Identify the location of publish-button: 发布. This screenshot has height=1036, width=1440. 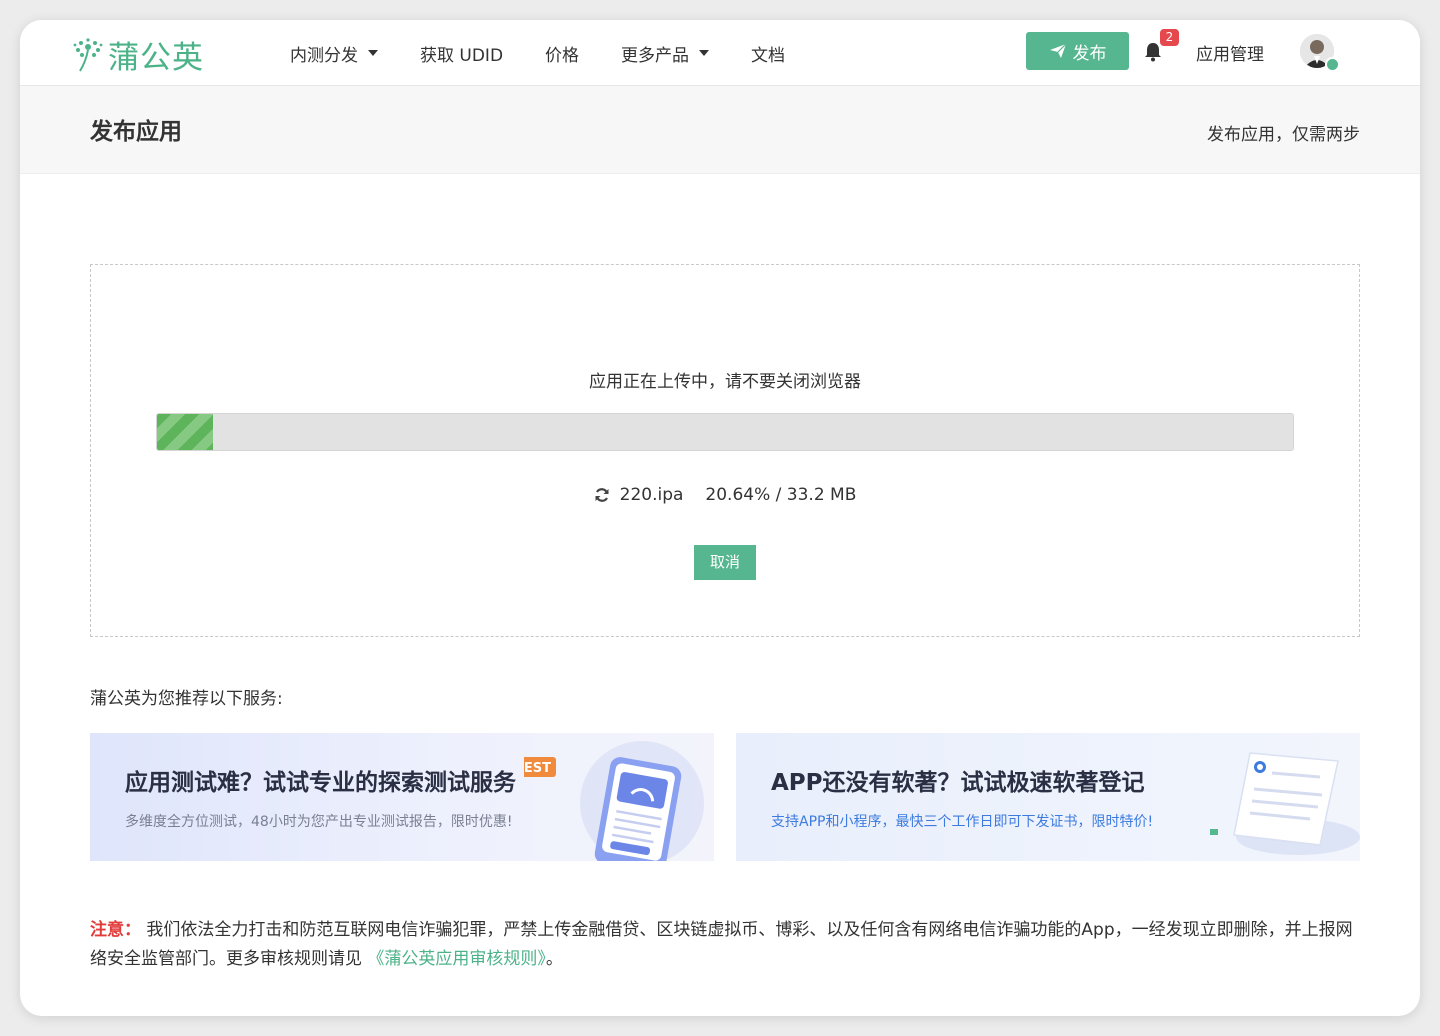
(1077, 51).